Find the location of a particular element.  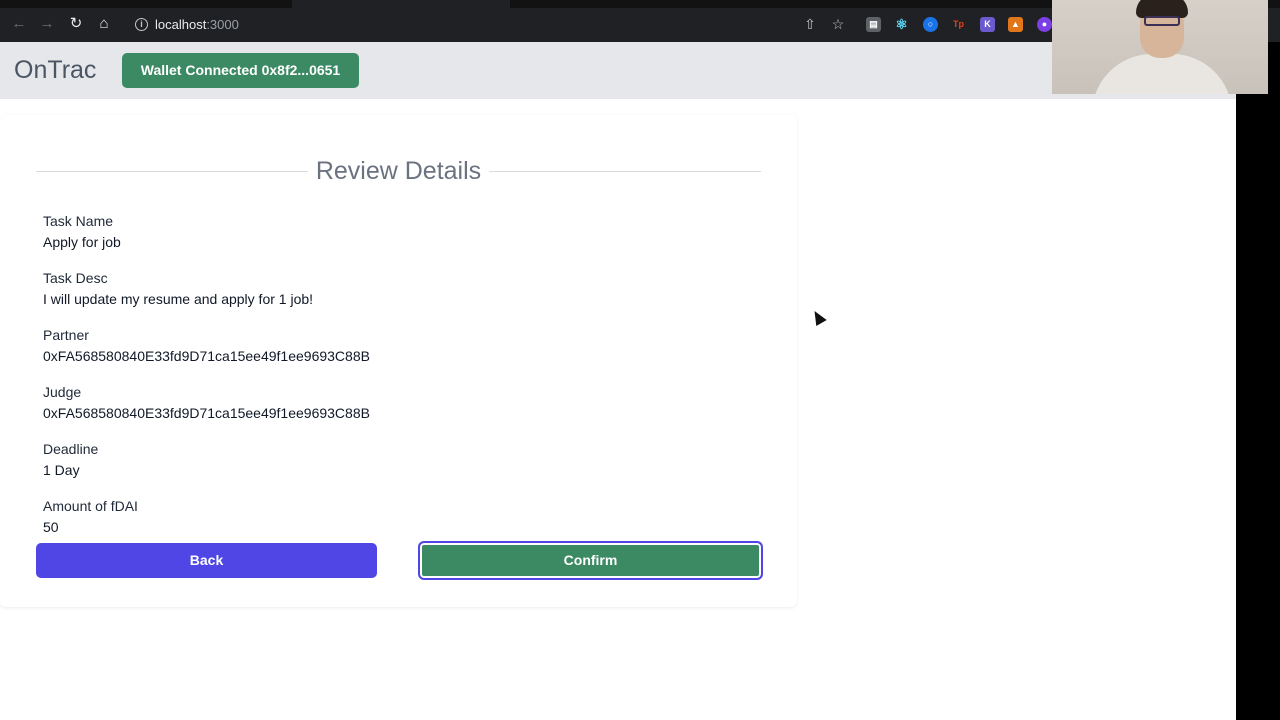

page-title-text: Review Details is located at coordinates (398, 171).